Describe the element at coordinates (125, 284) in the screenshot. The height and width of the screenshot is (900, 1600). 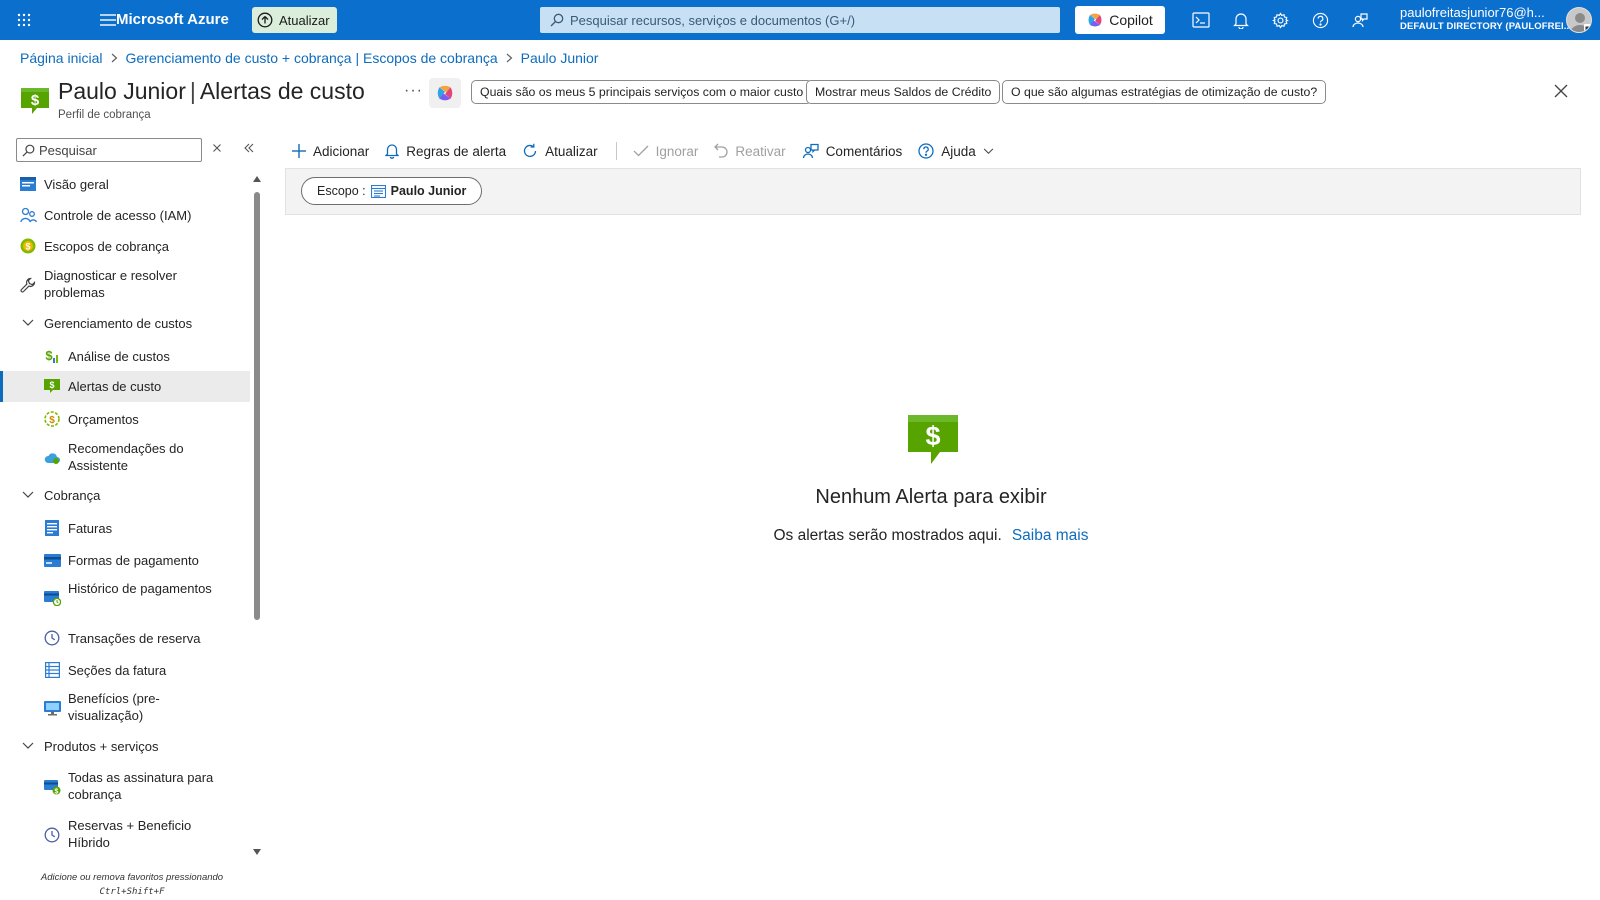
I see `sidebar-item-diagnose: Diagnosticar e resolver problemas` at that location.